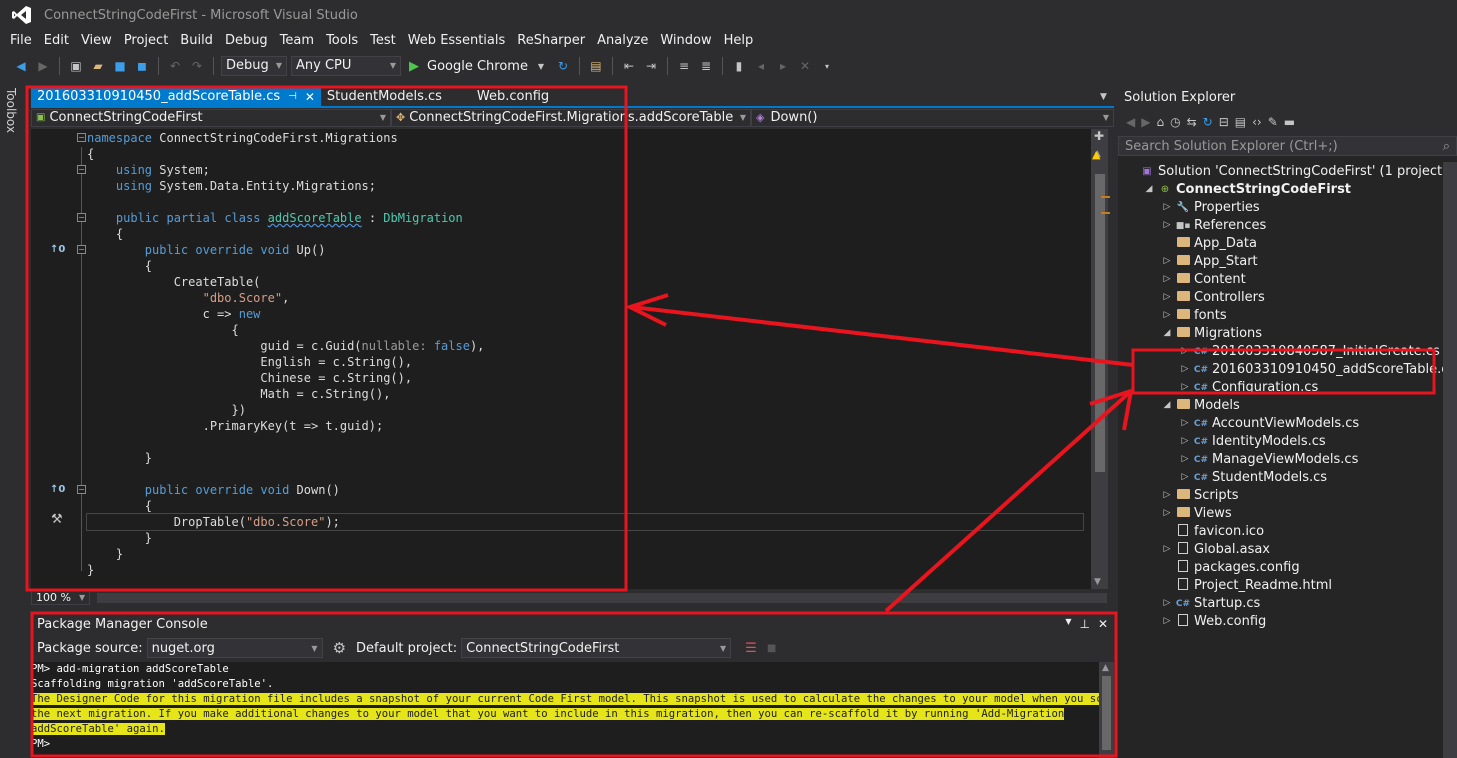 Image resolution: width=1457 pixels, height=758 pixels. I want to click on tree-item: ▷ Scripts, so click(1287, 495).